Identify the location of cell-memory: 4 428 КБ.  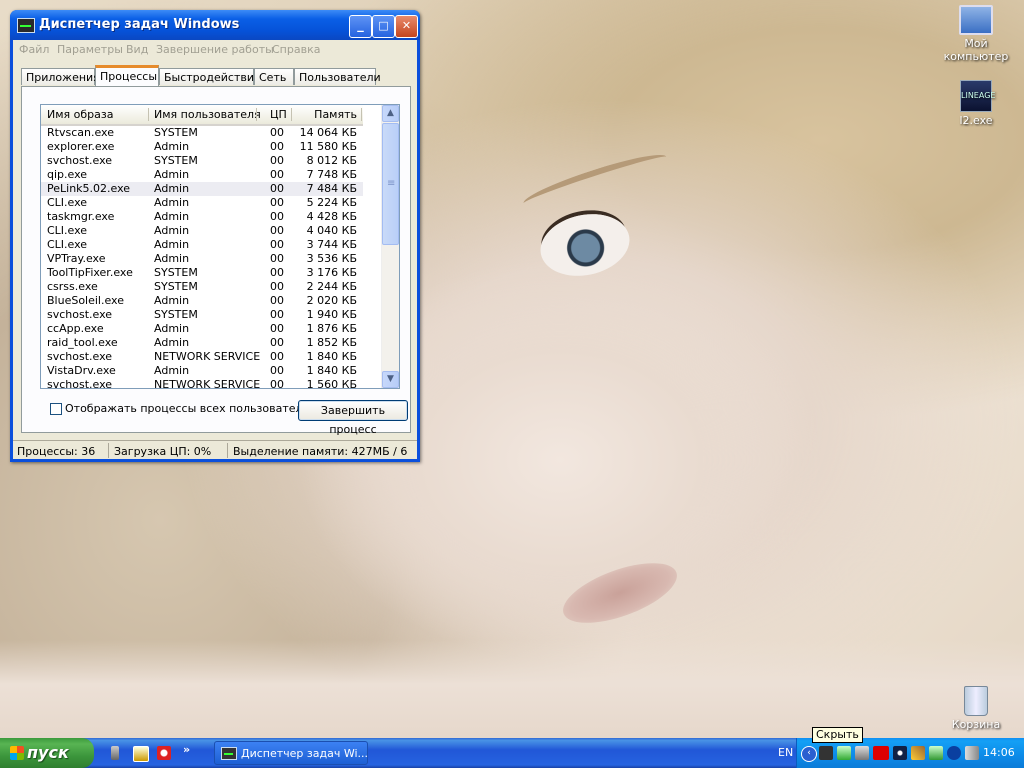
(331, 216).